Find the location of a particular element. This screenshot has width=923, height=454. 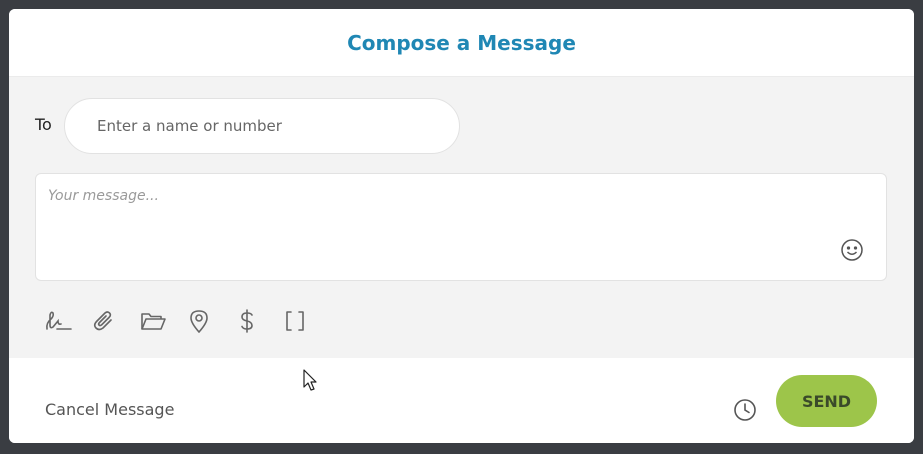

folder-icon is located at coordinates (164, 321).